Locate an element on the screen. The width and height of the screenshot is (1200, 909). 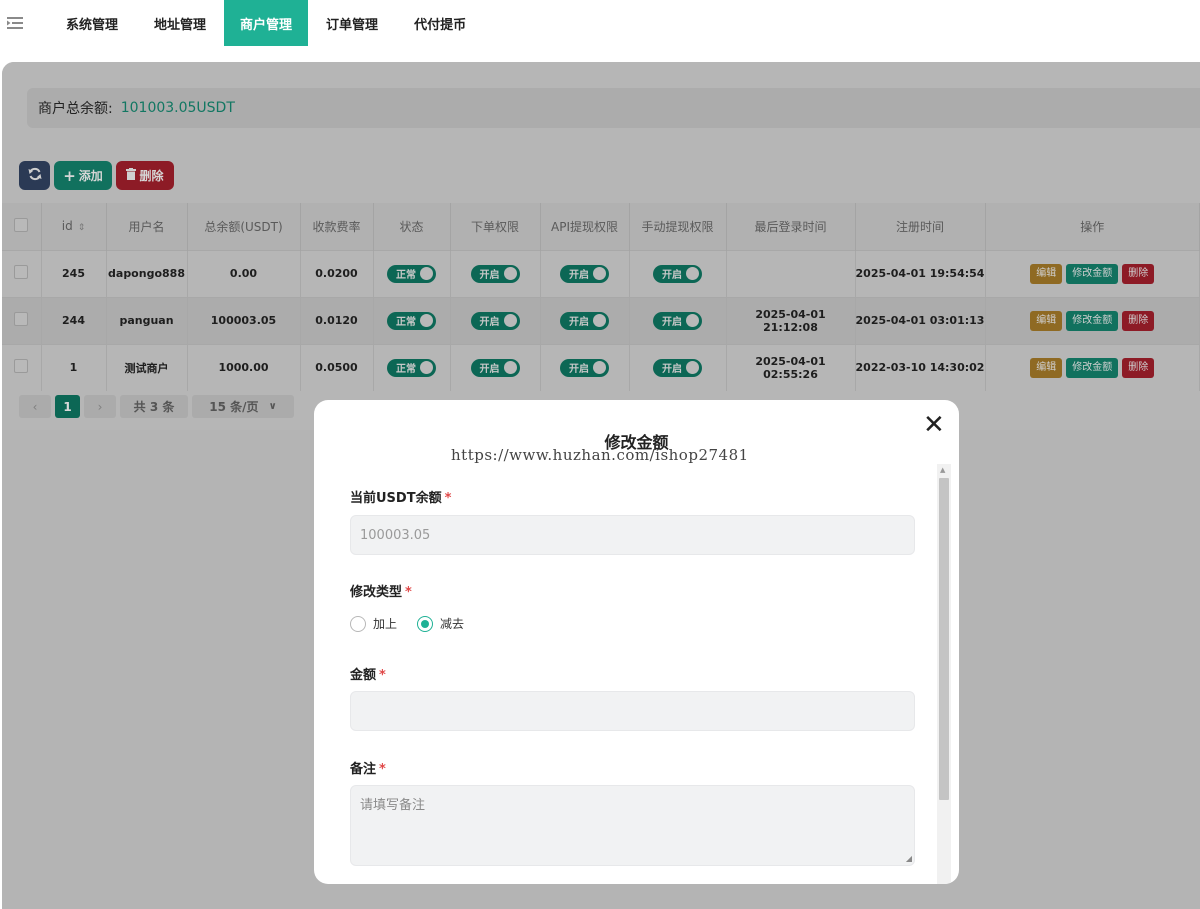
next-page-button: › is located at coordinates (100, 406).